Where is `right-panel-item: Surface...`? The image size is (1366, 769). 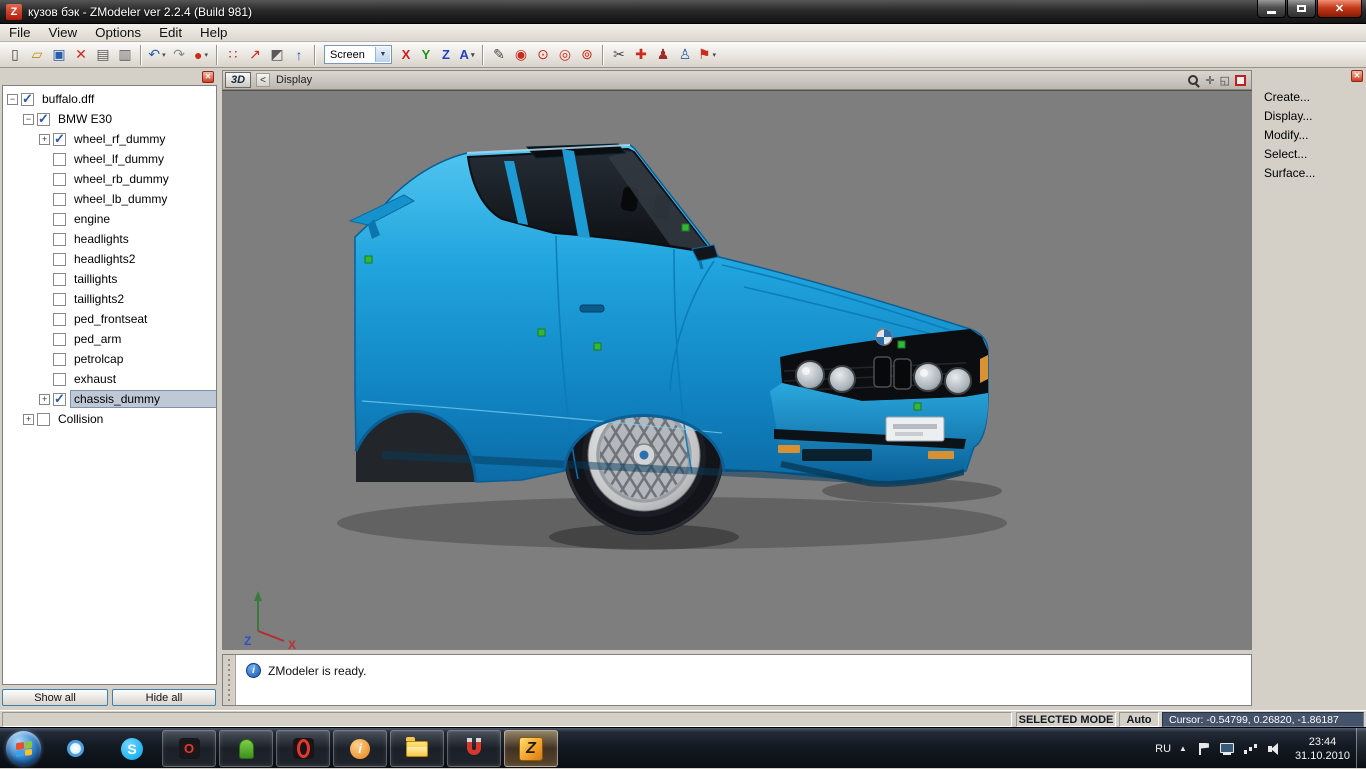 right-panel-item: Surface... is located at coordinates (1311, 173).